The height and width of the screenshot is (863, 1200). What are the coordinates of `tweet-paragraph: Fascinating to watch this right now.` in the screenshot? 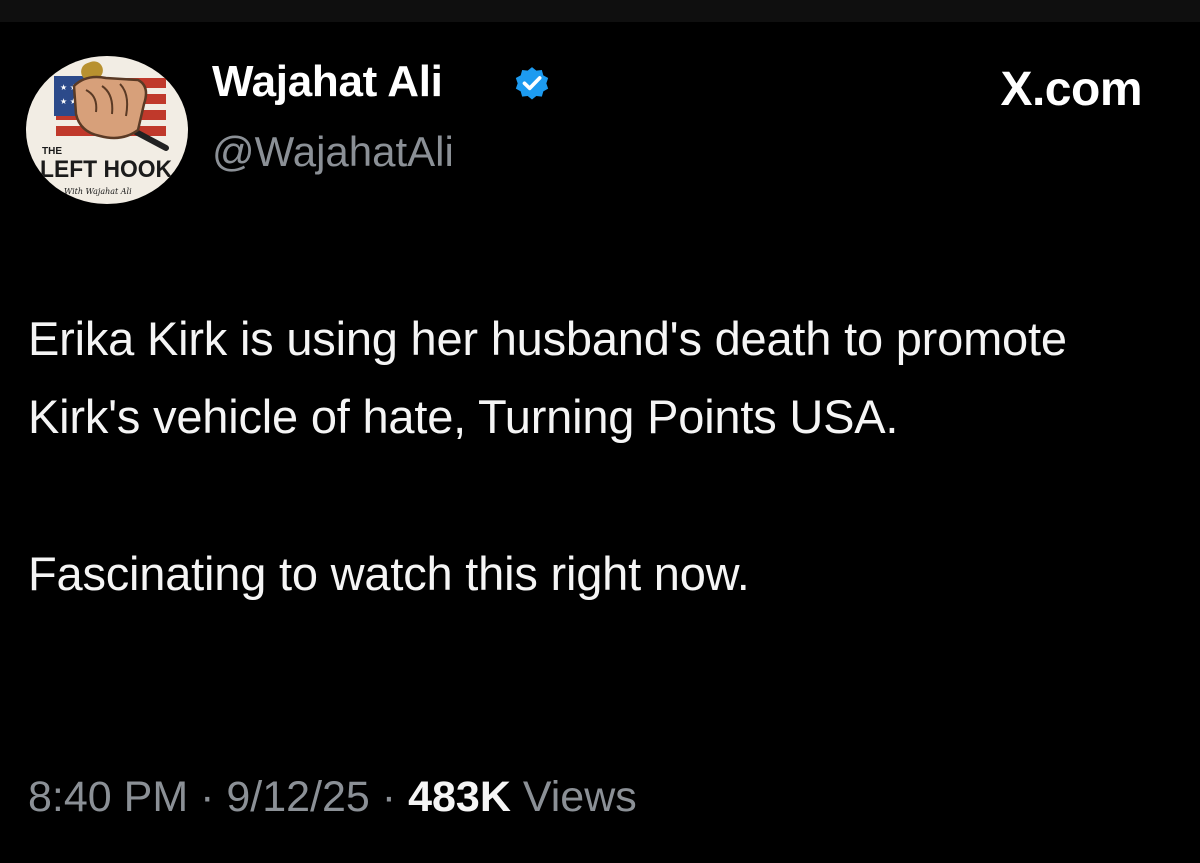 It's located at (389, 573).